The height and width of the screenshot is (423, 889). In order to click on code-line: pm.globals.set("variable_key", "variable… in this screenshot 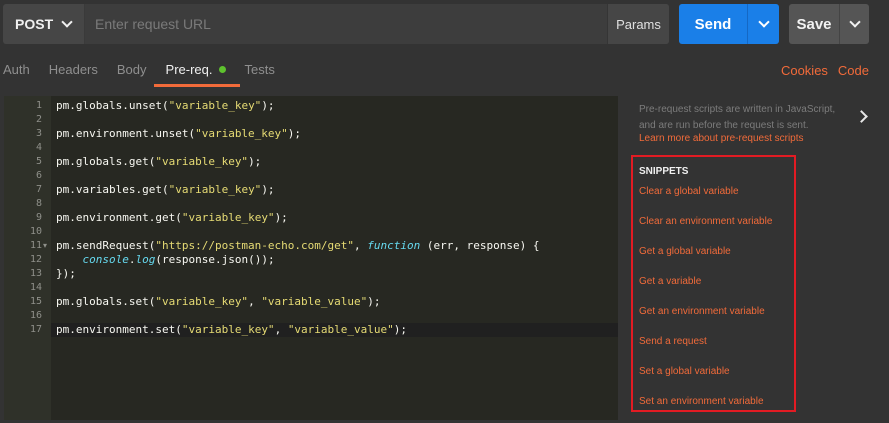, I will do `click(218, 301)`.